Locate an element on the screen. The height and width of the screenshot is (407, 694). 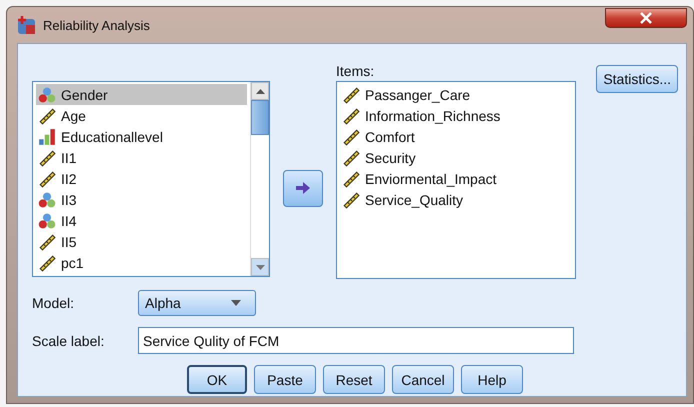
item-entry: Information_Richness is located at coordinates (456, 115).